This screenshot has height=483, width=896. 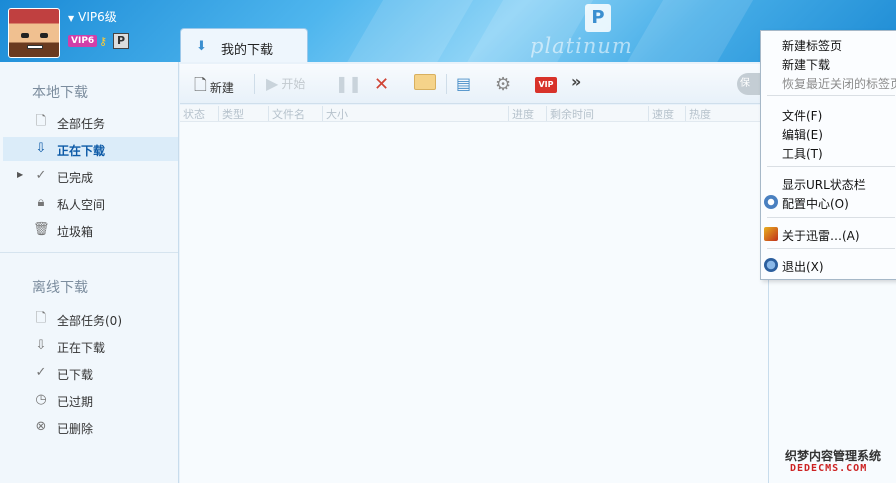 I want to click on toolbar: 🗋 新建 ▶ 开始 ❚❚ ✕ ▤ ⚙ VIP », so click(x=474, y=84).